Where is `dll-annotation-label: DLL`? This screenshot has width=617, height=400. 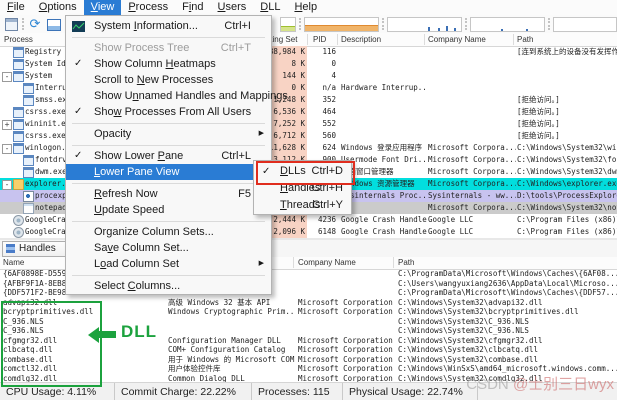
dll-annotation-label: DLL is located at coordinates (139, 331).